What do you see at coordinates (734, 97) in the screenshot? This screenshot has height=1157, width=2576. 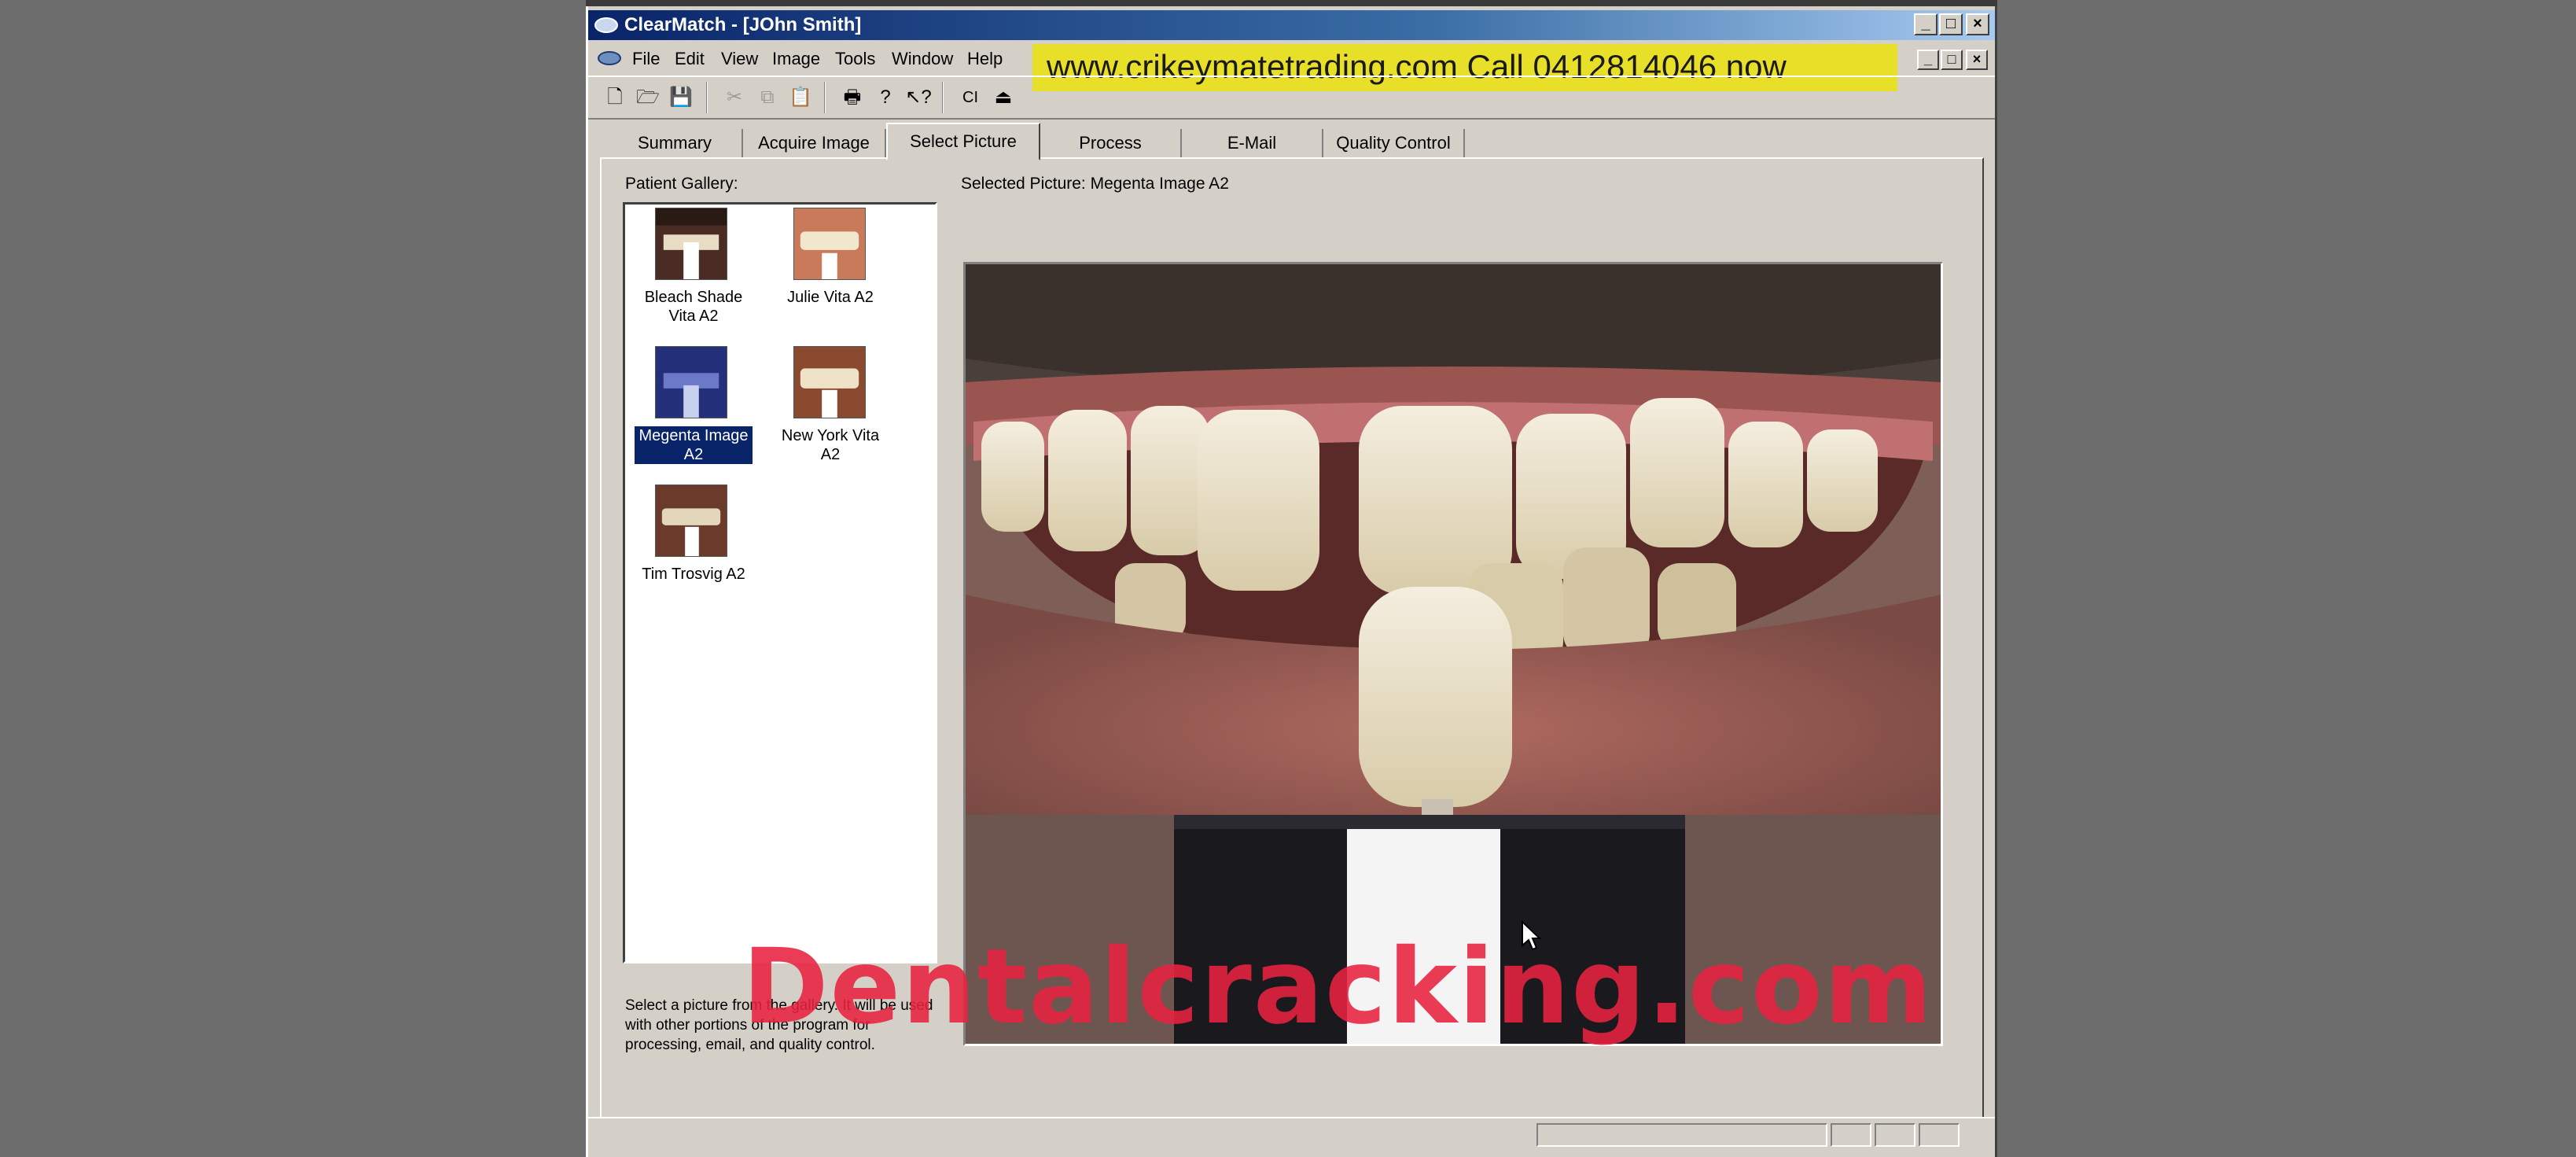 I see `cut-icon: ✂` at bounding box center [734, 97].